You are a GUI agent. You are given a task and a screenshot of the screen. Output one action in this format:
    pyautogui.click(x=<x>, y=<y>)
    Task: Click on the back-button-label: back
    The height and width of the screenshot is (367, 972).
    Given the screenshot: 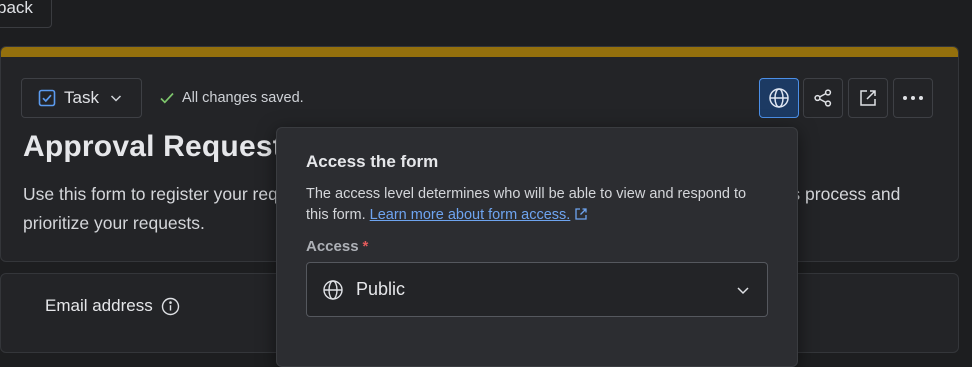 What is the action you would take?
    pyautogui.click(x=16, y=8)
    